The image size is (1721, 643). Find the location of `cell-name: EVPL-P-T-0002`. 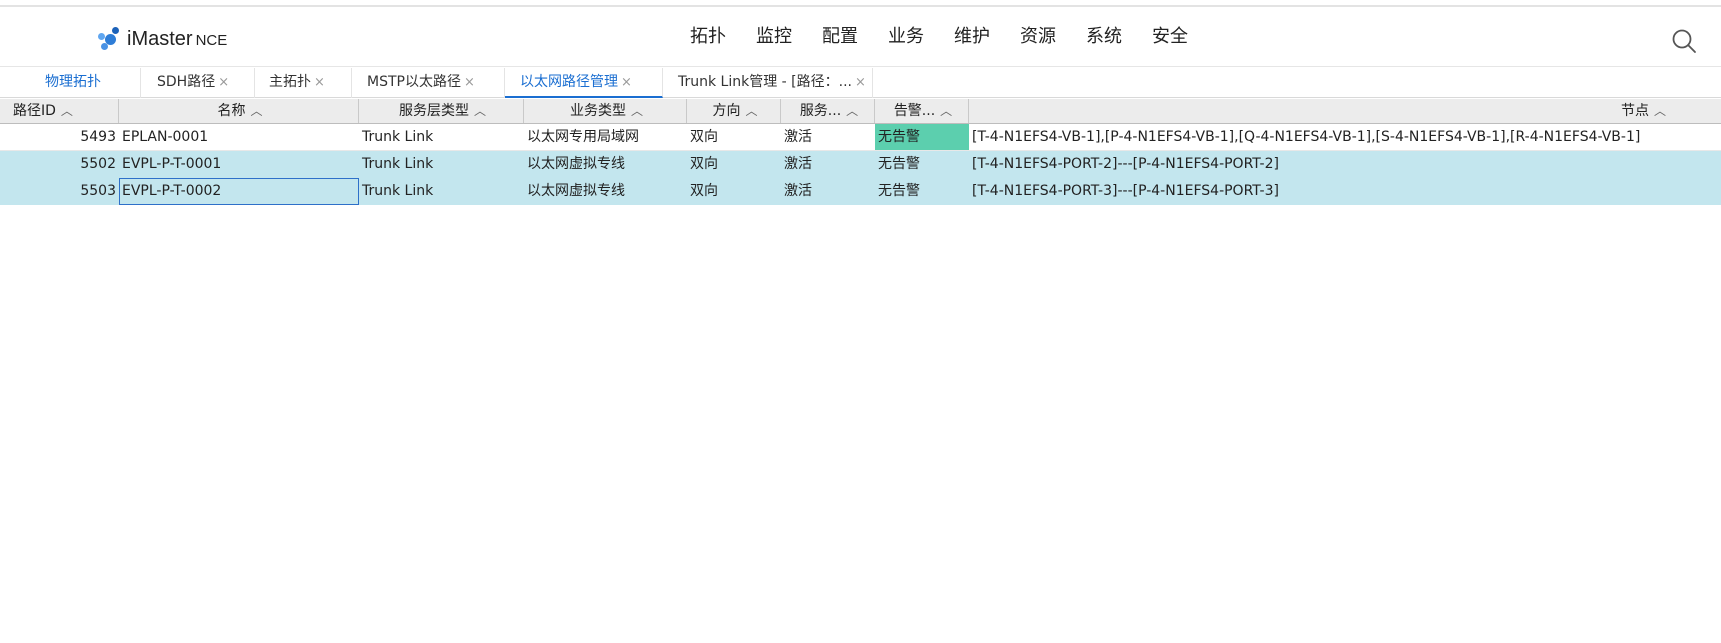

cell-name: EVPL-P-T-0002 is located at coordinates (239, 191).